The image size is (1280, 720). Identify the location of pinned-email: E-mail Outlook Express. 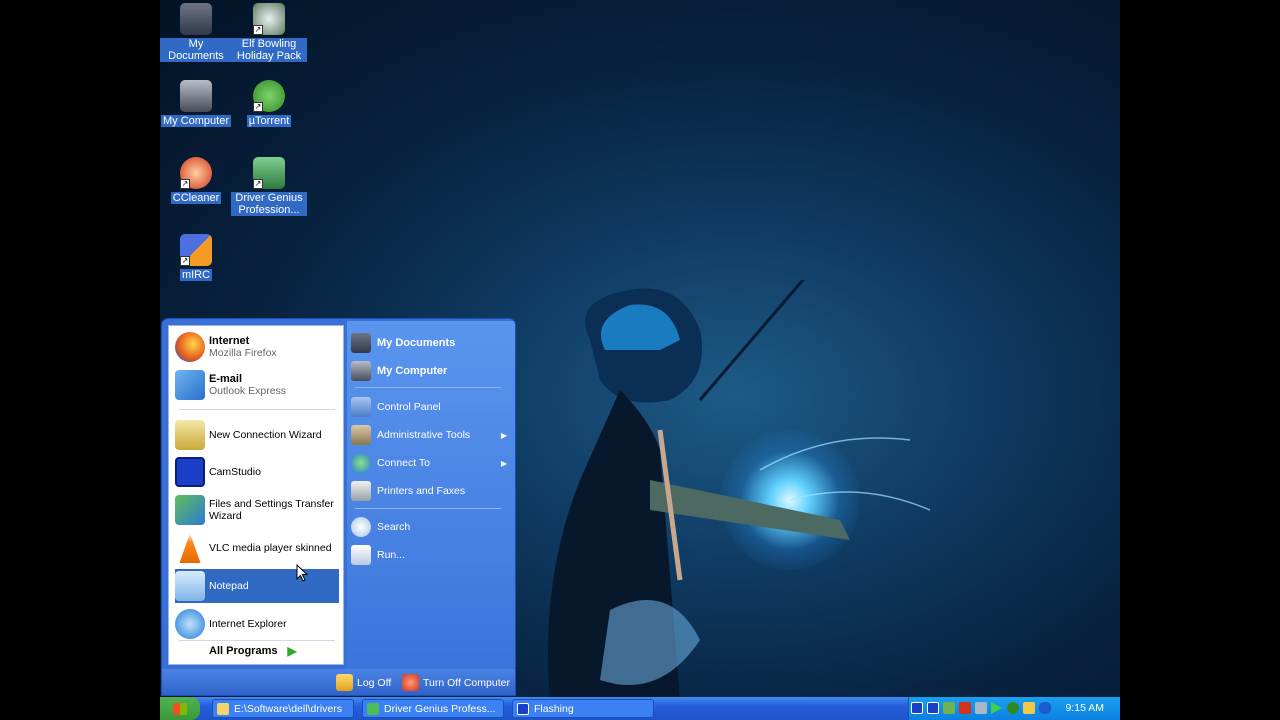
(257, 385).